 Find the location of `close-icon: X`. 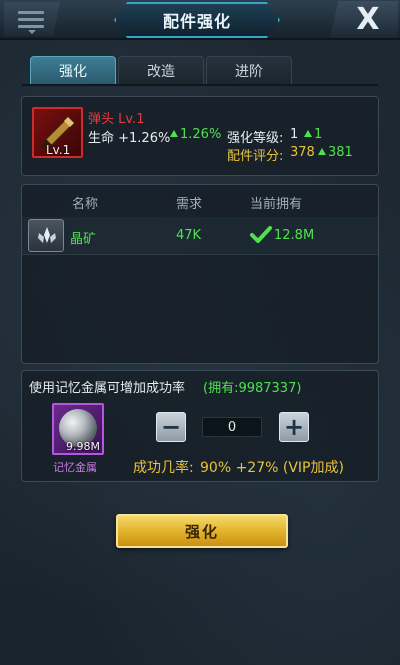

close-icon: X is located at coordinates (368, 19).